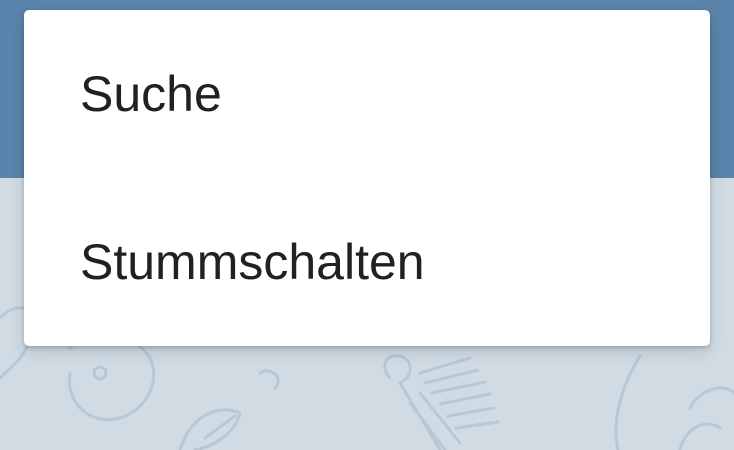 The width and height of the screenshot is (734, 450). What do you see at coordinates (151, 94) in the screenshot?
I see `menu-item-search-label: Suche` at bounding box center [151, 94].